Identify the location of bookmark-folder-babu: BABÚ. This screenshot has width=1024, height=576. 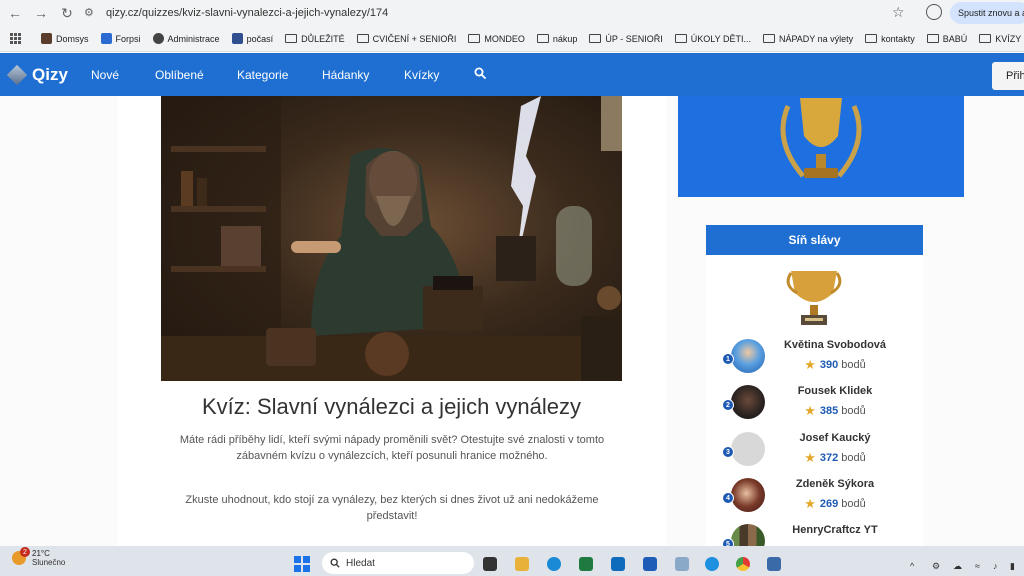
(946, 39).